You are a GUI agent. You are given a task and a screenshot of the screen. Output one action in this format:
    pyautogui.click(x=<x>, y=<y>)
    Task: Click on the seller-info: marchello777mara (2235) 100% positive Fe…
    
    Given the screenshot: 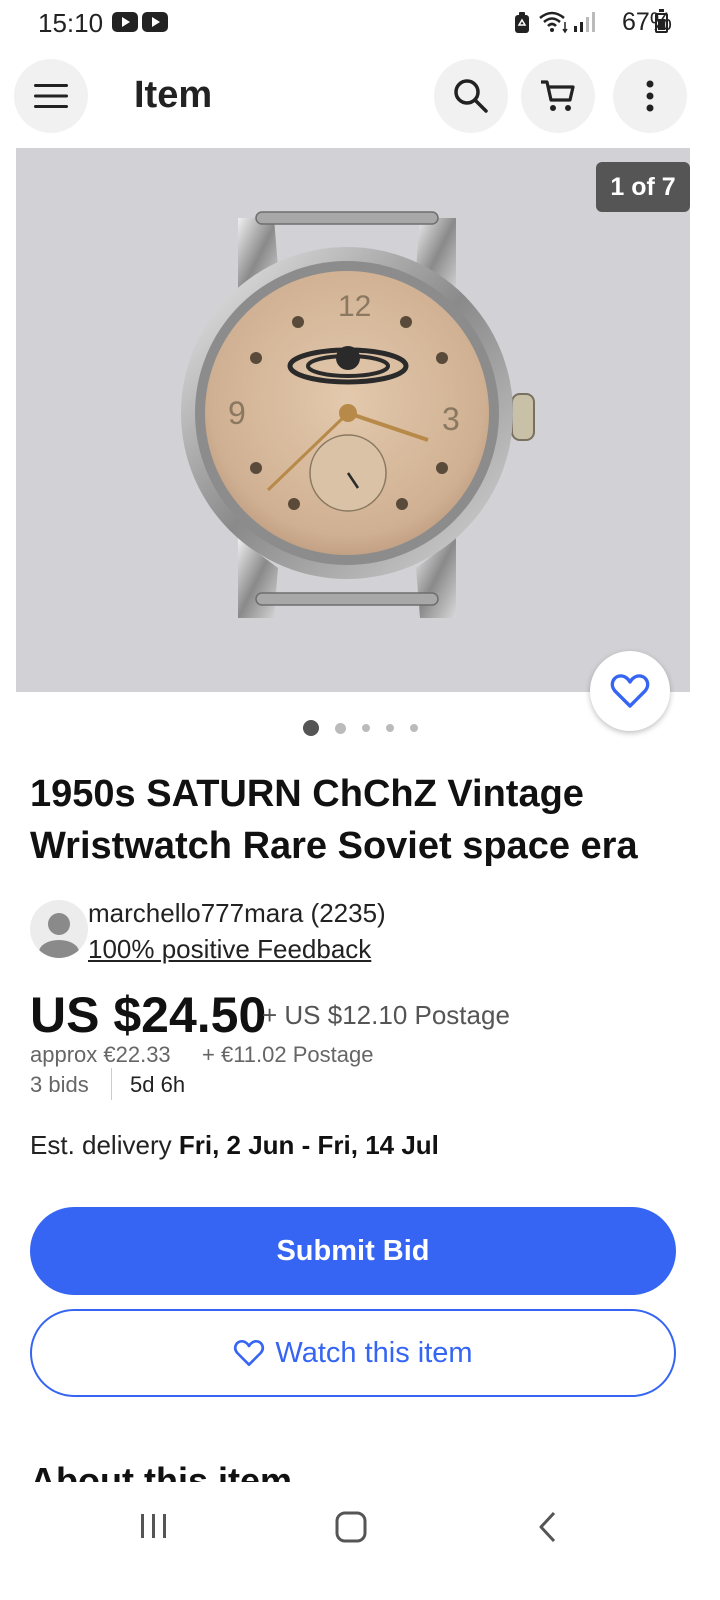 What is the action you would take?
    pyautogui.click(x=360, y=933)
    